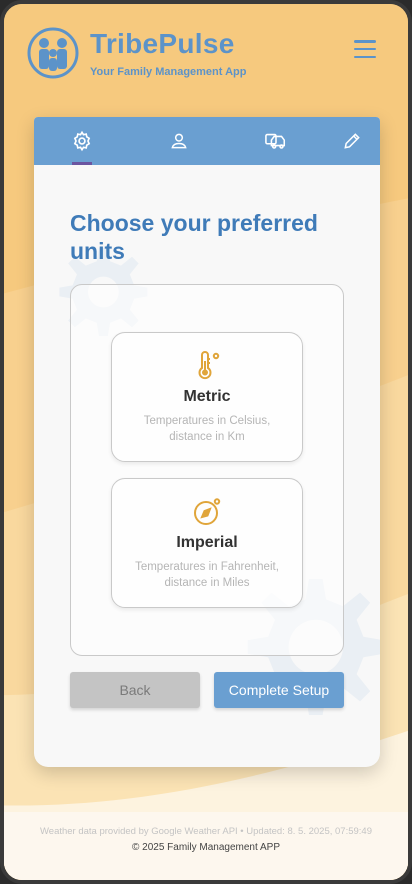 This screenshot has height=884, width=412. Describe the element at coordinates (279, 690) in the screenshot. I see `complete-setup-button: Complete Setup` at that location.